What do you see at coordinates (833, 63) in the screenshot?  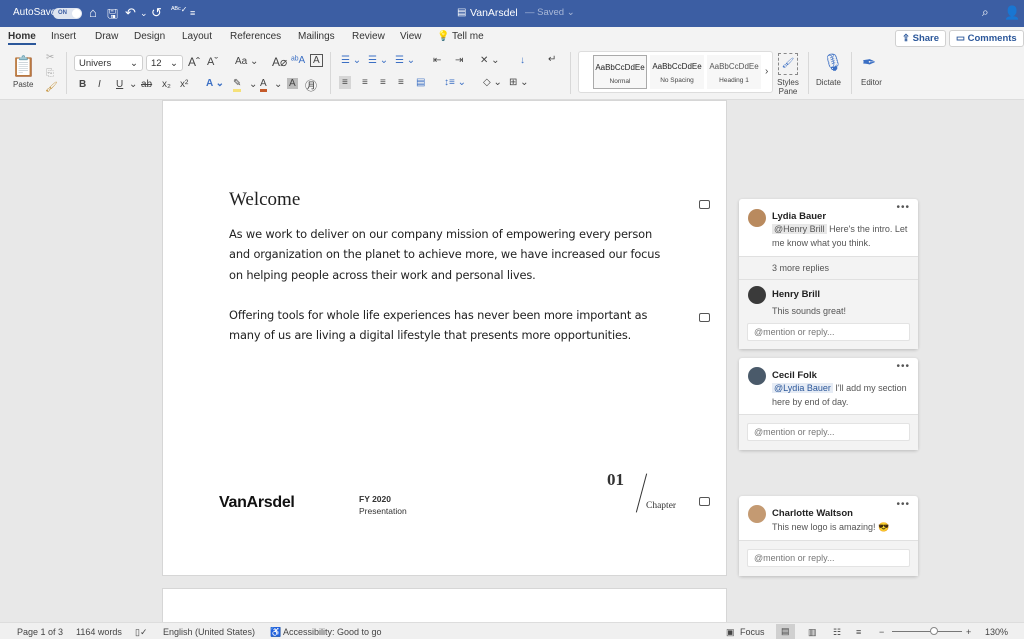 I see `microphone-icon: 🎙` at bounding box center [833, 63].